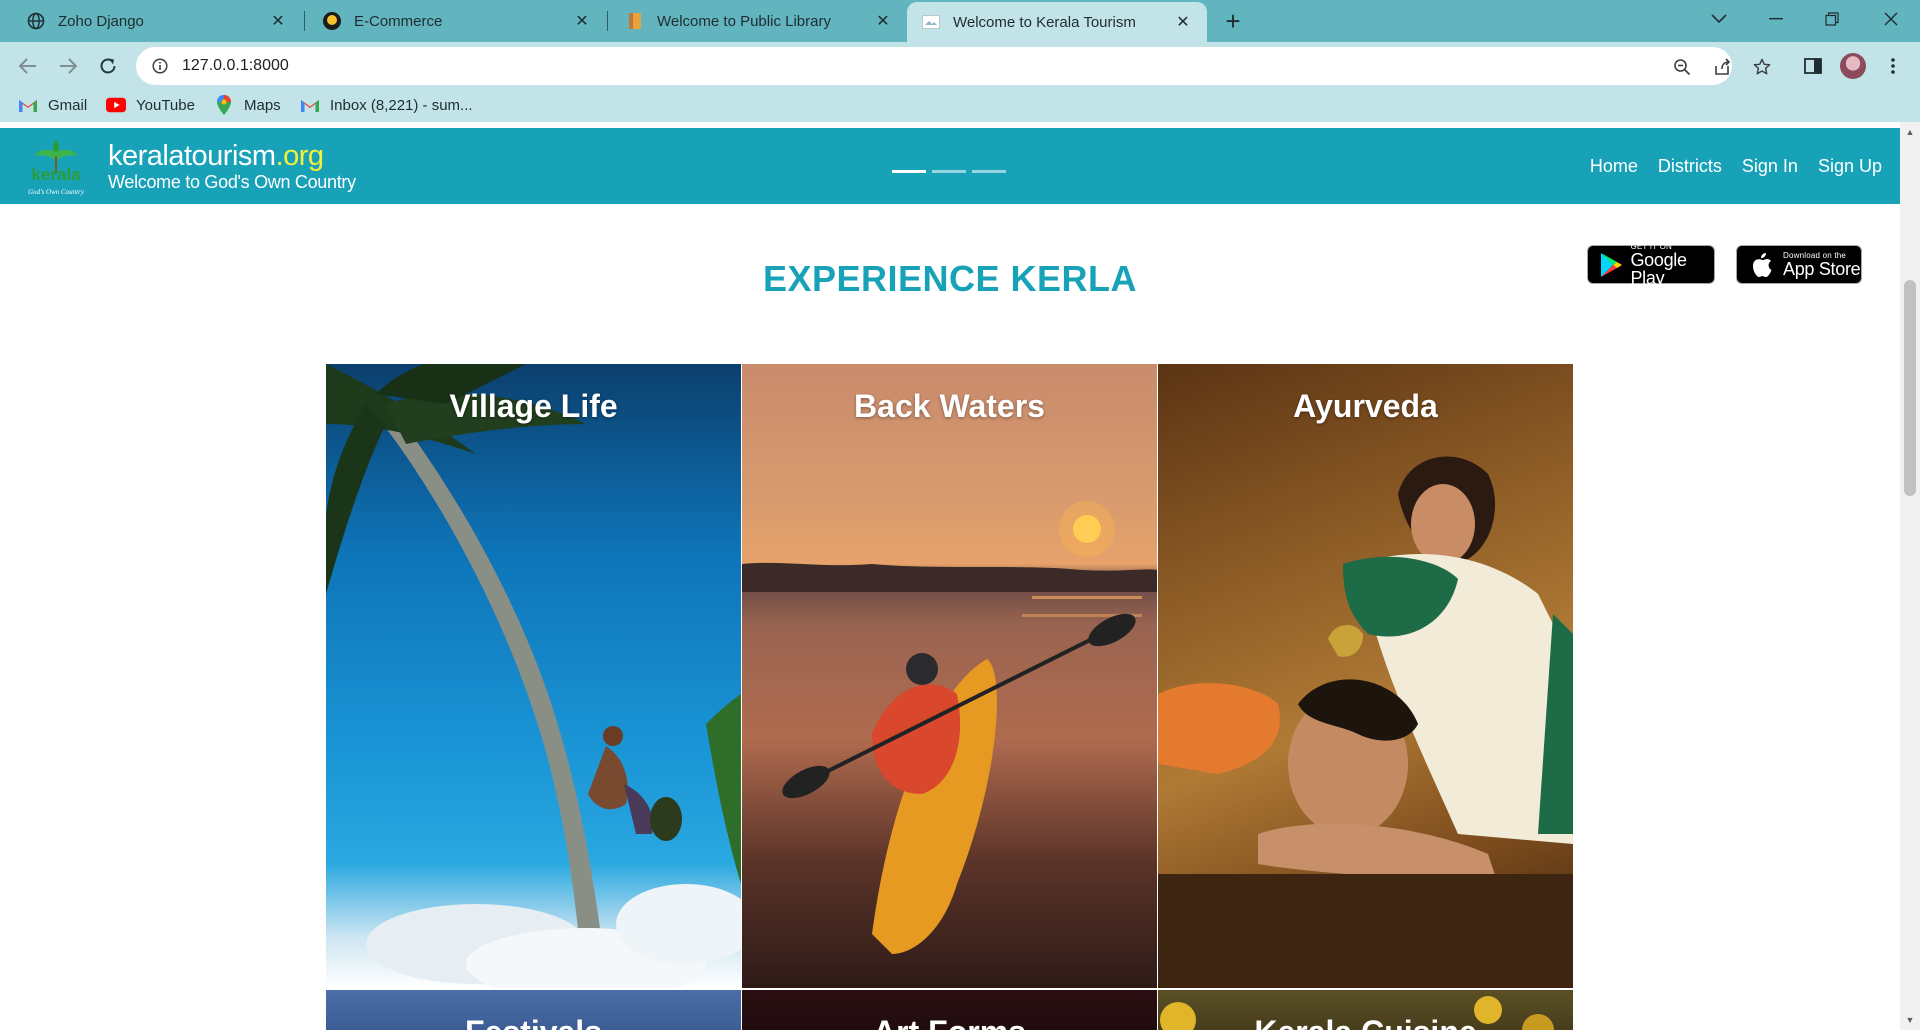 The height and width of the screenshot is (1030, 1920). I want to click on tab-kerala-tourism: Welcome to Kerala Tourism ✕, so click(1057, 22).